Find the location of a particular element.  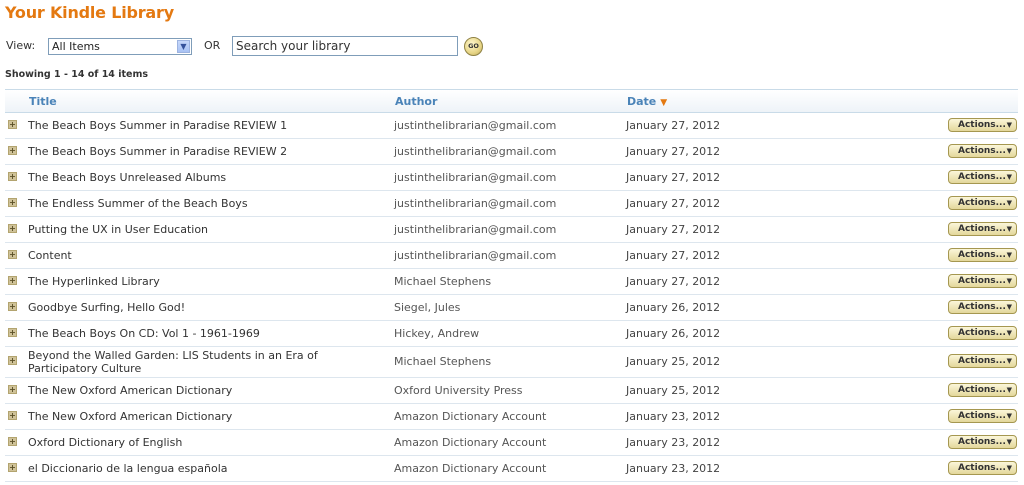

item-date: January 26, 2012 is located at coordinates (673, 307).